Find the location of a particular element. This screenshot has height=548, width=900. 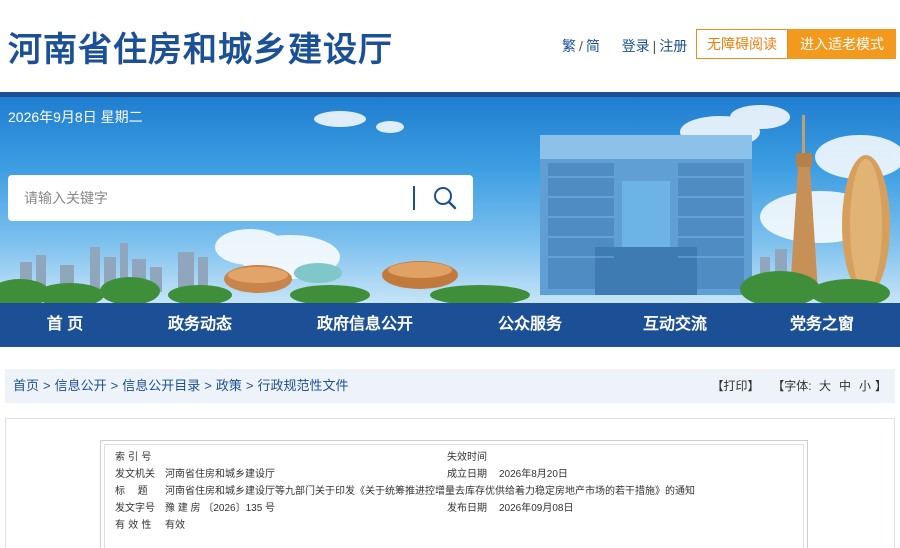

accessible-reading-button: 无障碍阅读 is located at coordinates (742, 44).